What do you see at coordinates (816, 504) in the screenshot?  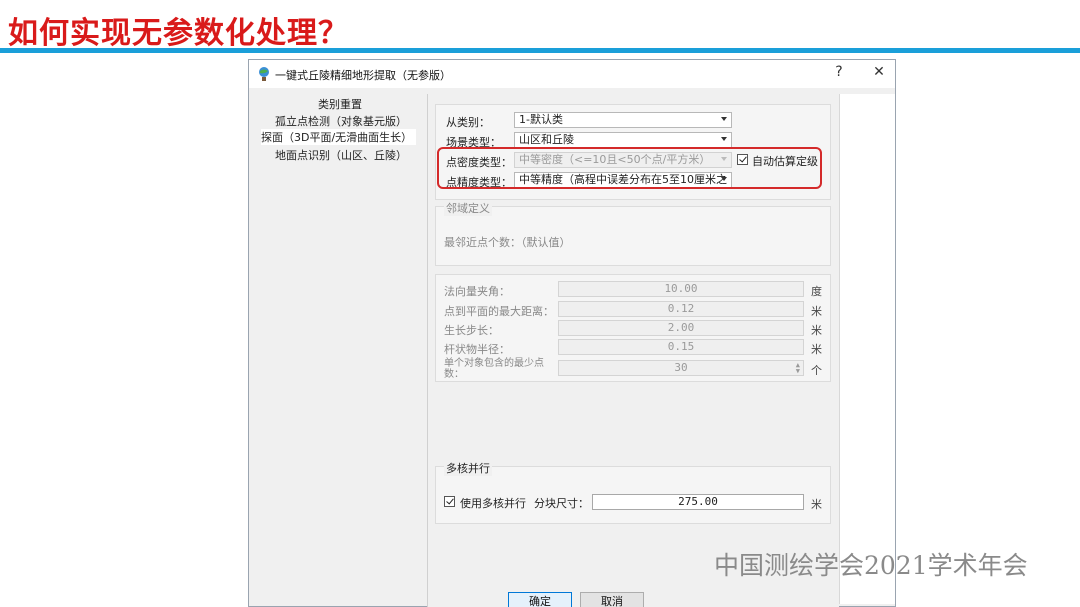 I see `block-size-unit: 米` at bounding box center [816, 504].